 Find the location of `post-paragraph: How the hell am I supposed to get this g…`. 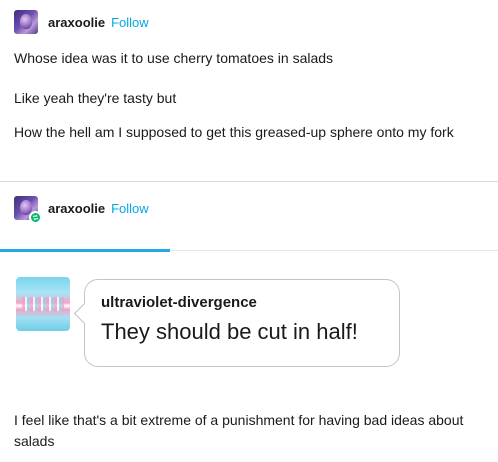

post-paragraph: How the hell am I supposed to get this g… is located at coordinates (234, 132).